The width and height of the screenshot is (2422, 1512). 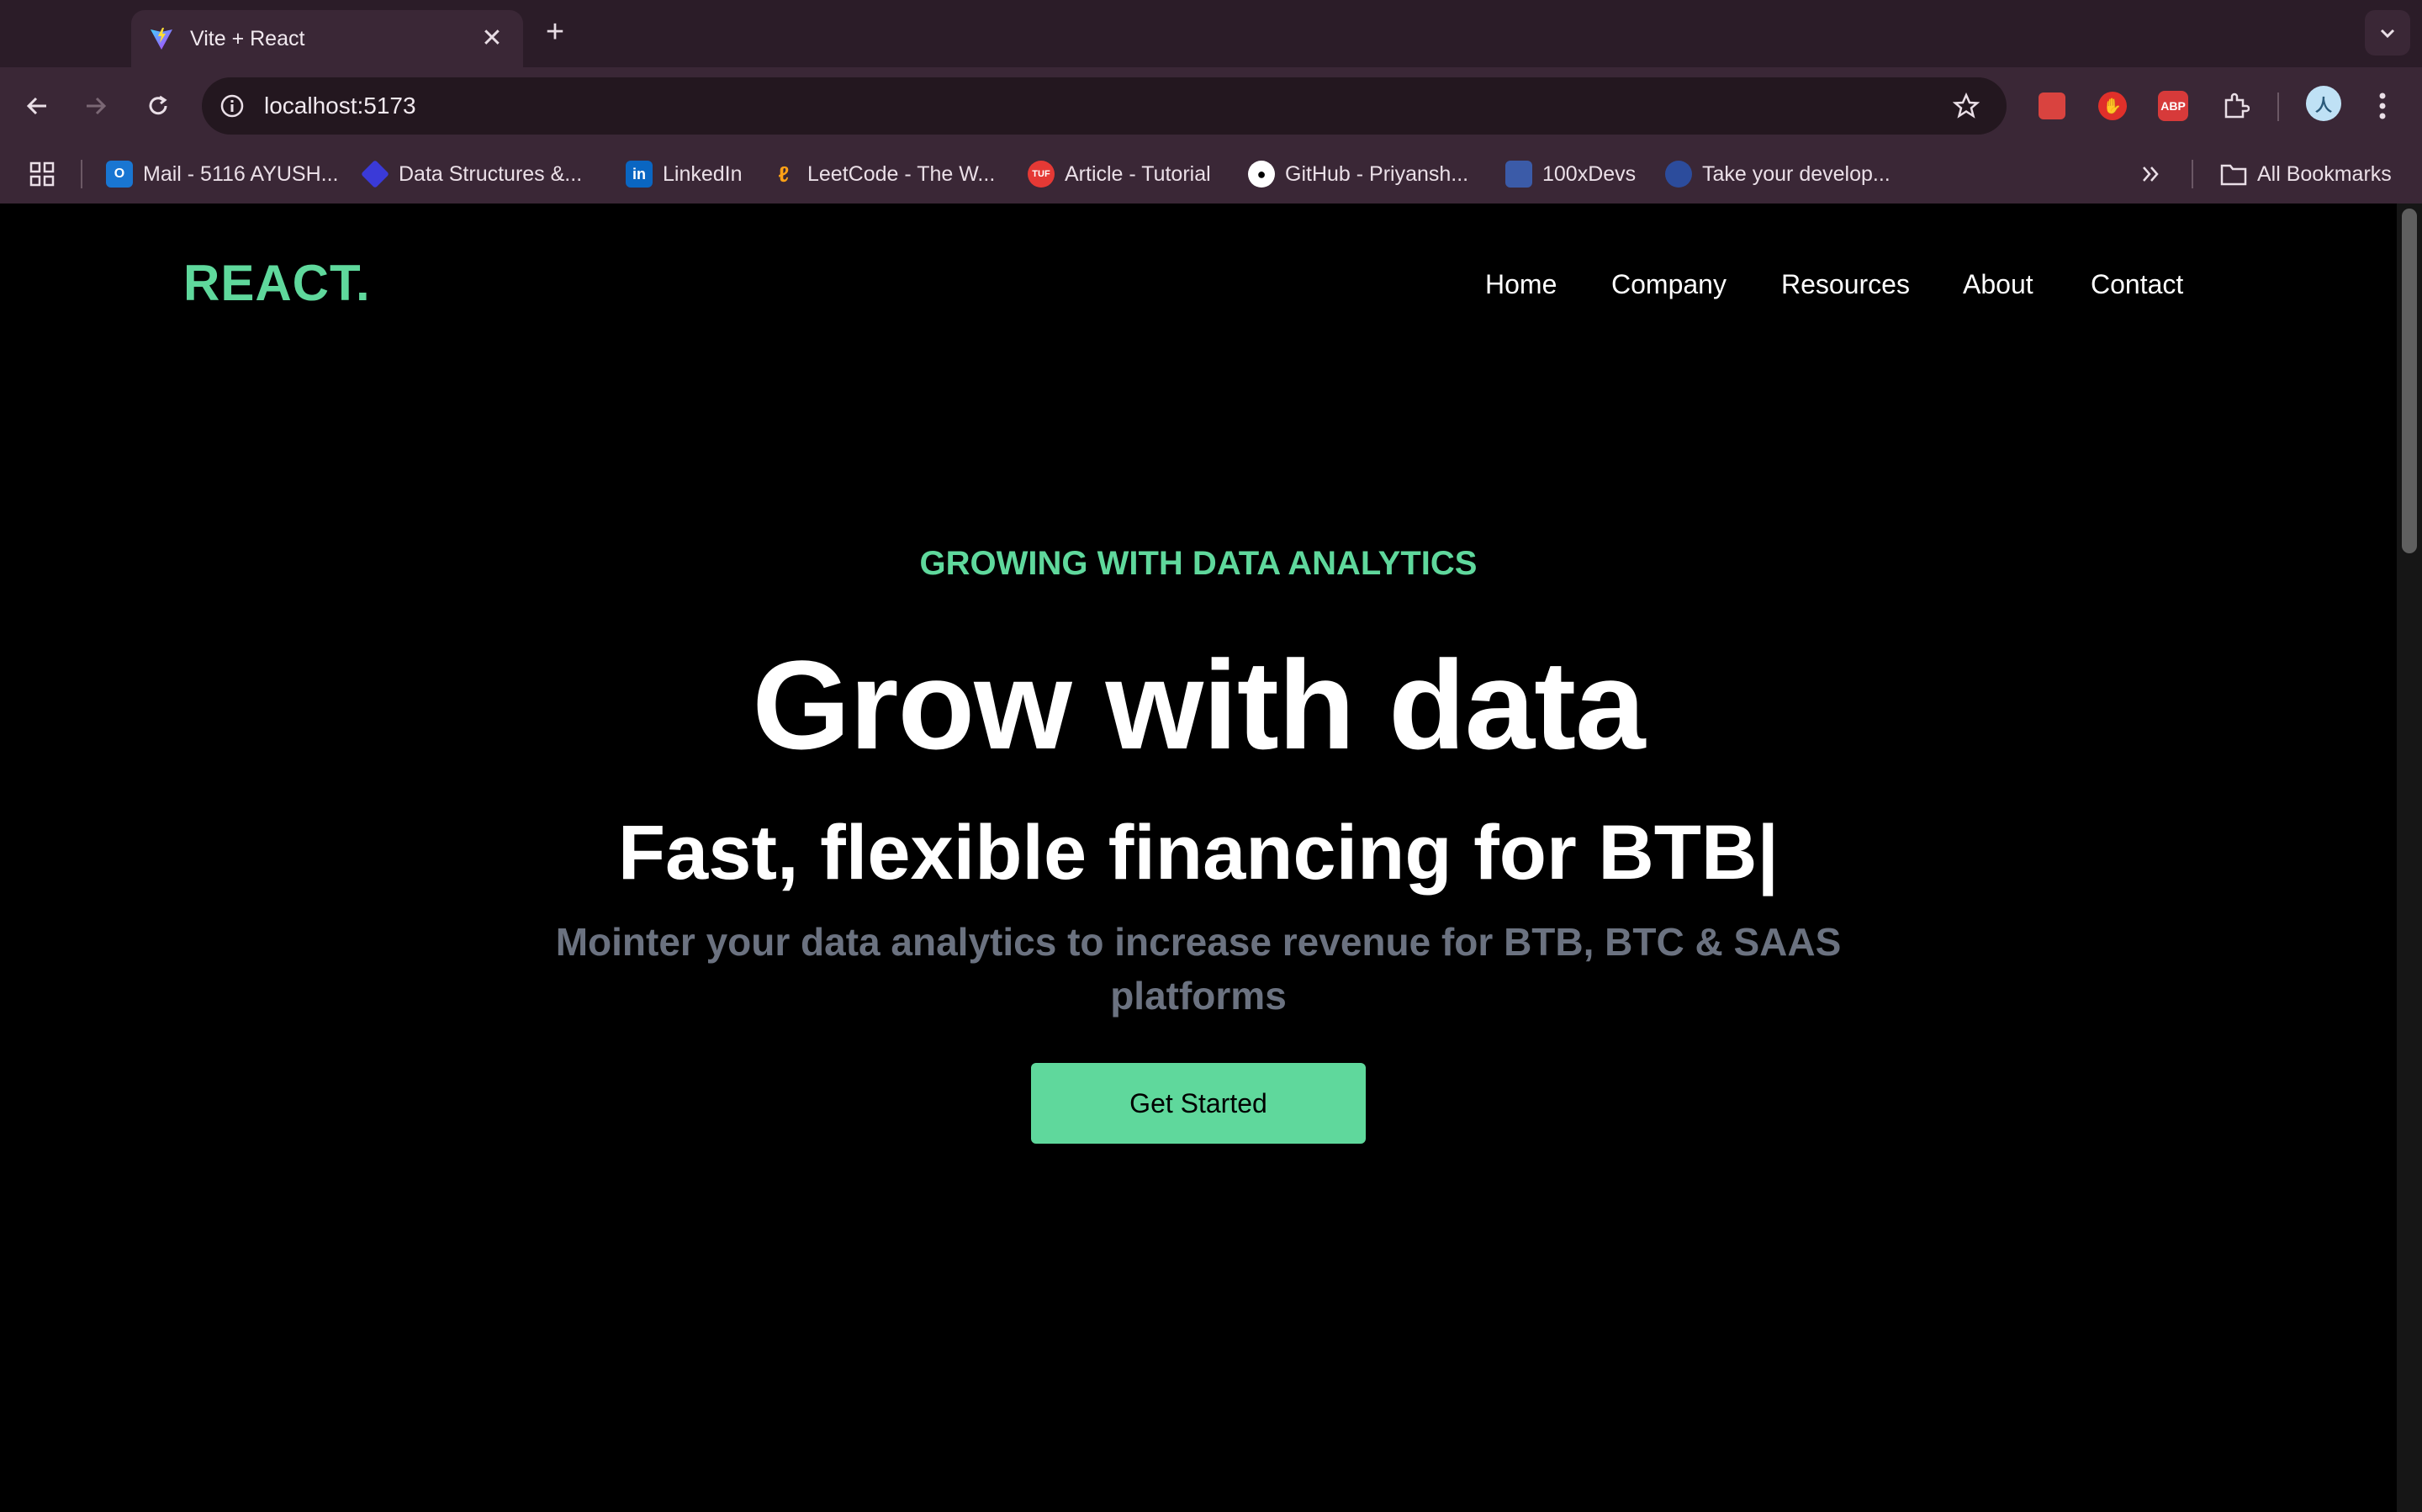 What do you see at coordinates (2052, 106) in the screenshot?
I see `extension-red-icon` at bounding box center [2052, 106].